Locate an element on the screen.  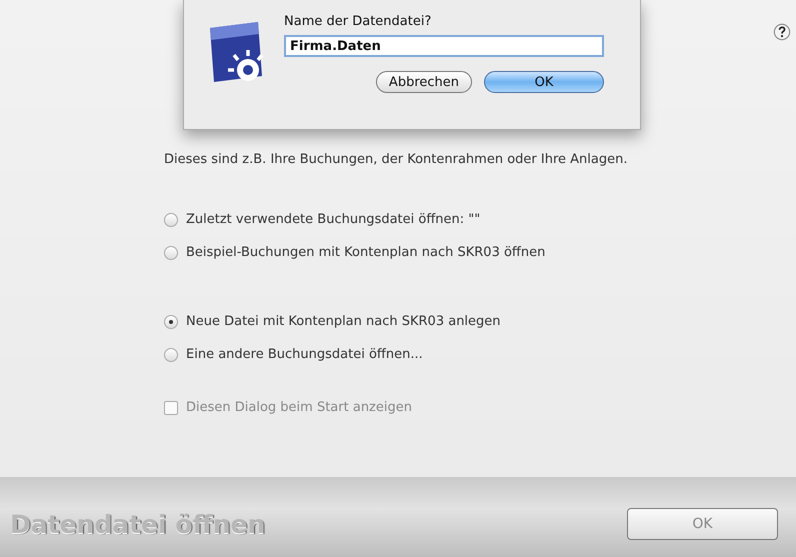
option-label: Beispiel-Buchungen mit Kontenplan nach SKR03 öffnen is located at coordinates (366, 252).